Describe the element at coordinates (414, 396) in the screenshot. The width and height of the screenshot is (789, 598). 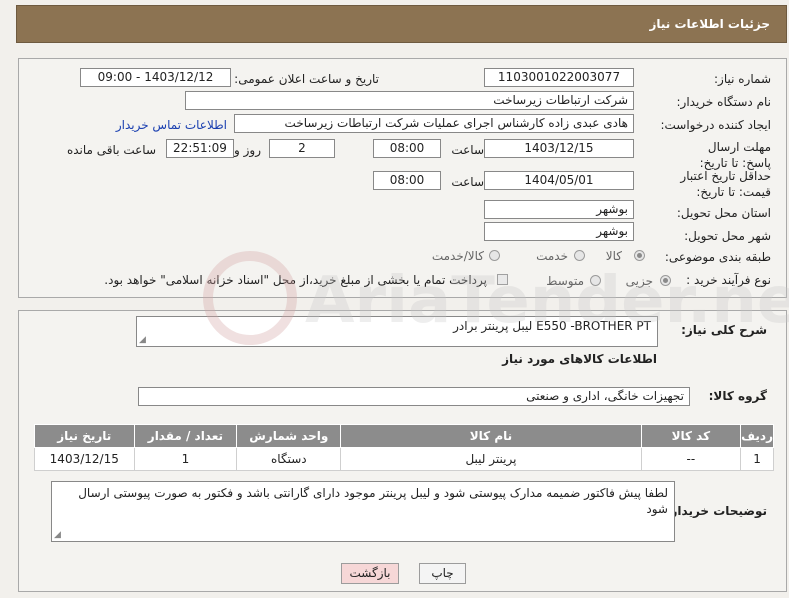
I see `goods-group-field: تجهیزات خانگی، اداری و صنعتی` at that location.